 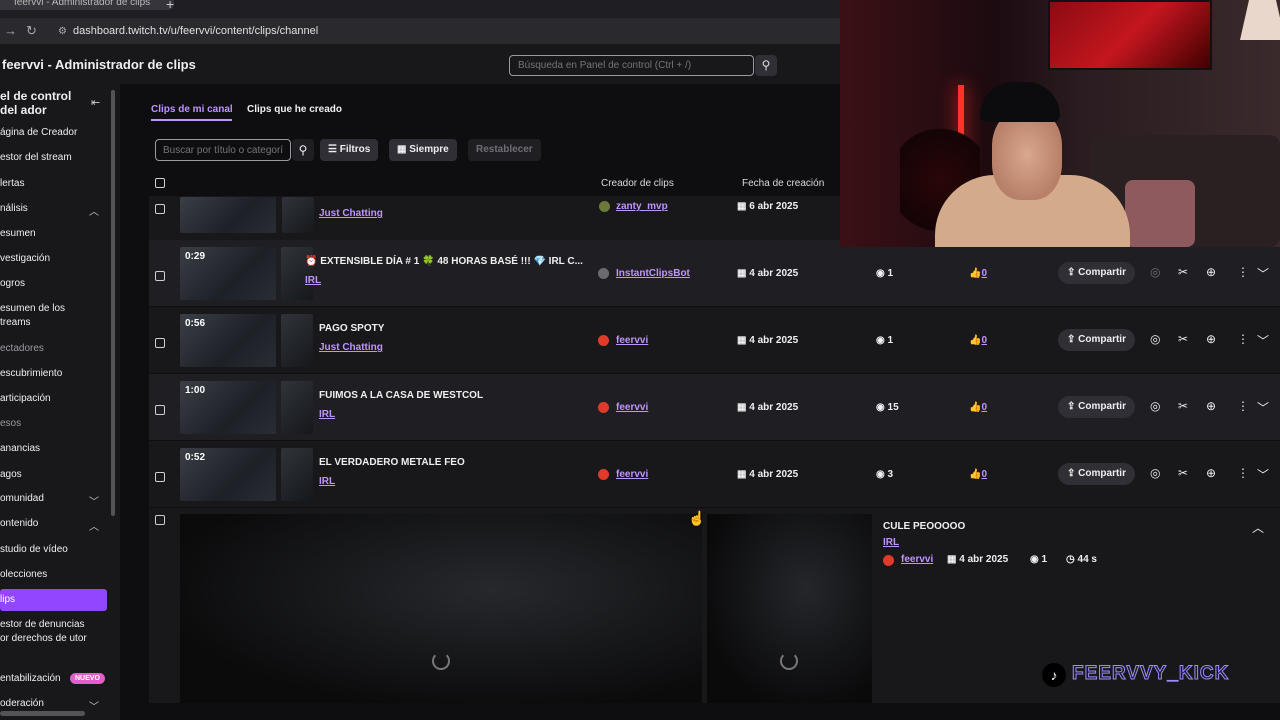 I want to click on sidebar-item-research: vestigación, so click(x=52, y=259).